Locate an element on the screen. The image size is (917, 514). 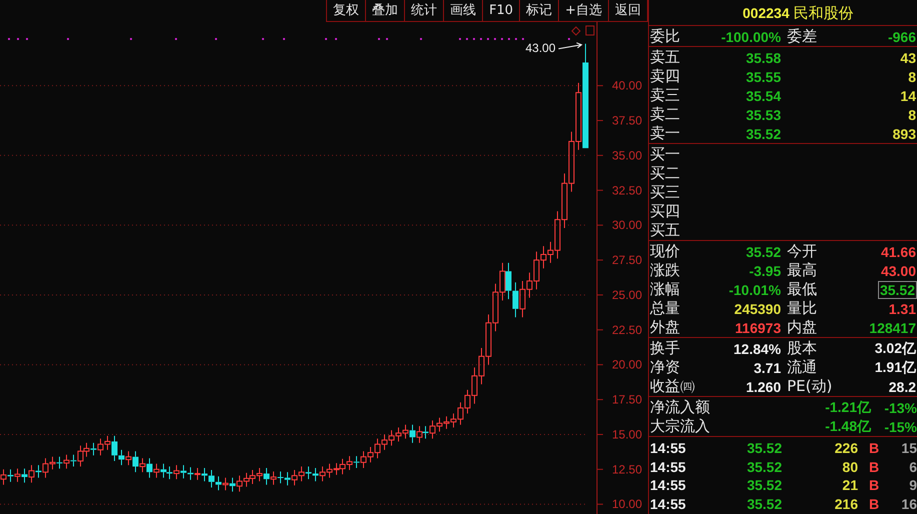
field-label: 现价 is located at coordinates (665, 251).